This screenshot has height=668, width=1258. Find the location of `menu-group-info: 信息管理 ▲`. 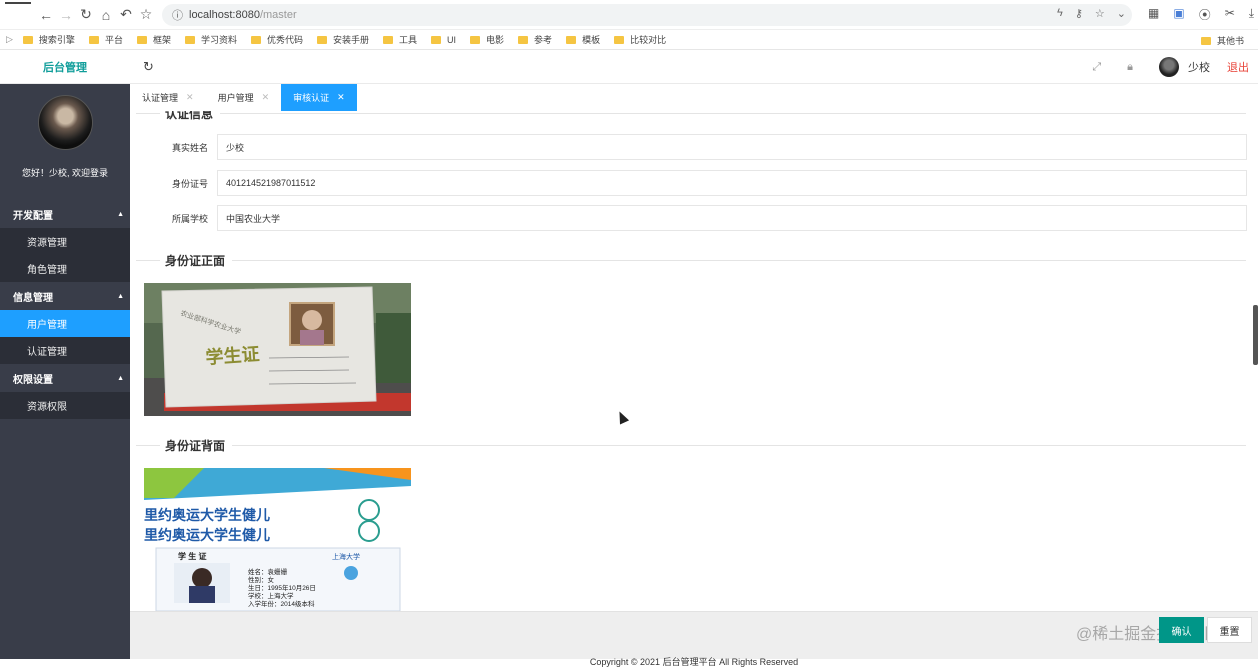

menu-group-info: 信息管理 ▲ is located at coordinates (65, 296).